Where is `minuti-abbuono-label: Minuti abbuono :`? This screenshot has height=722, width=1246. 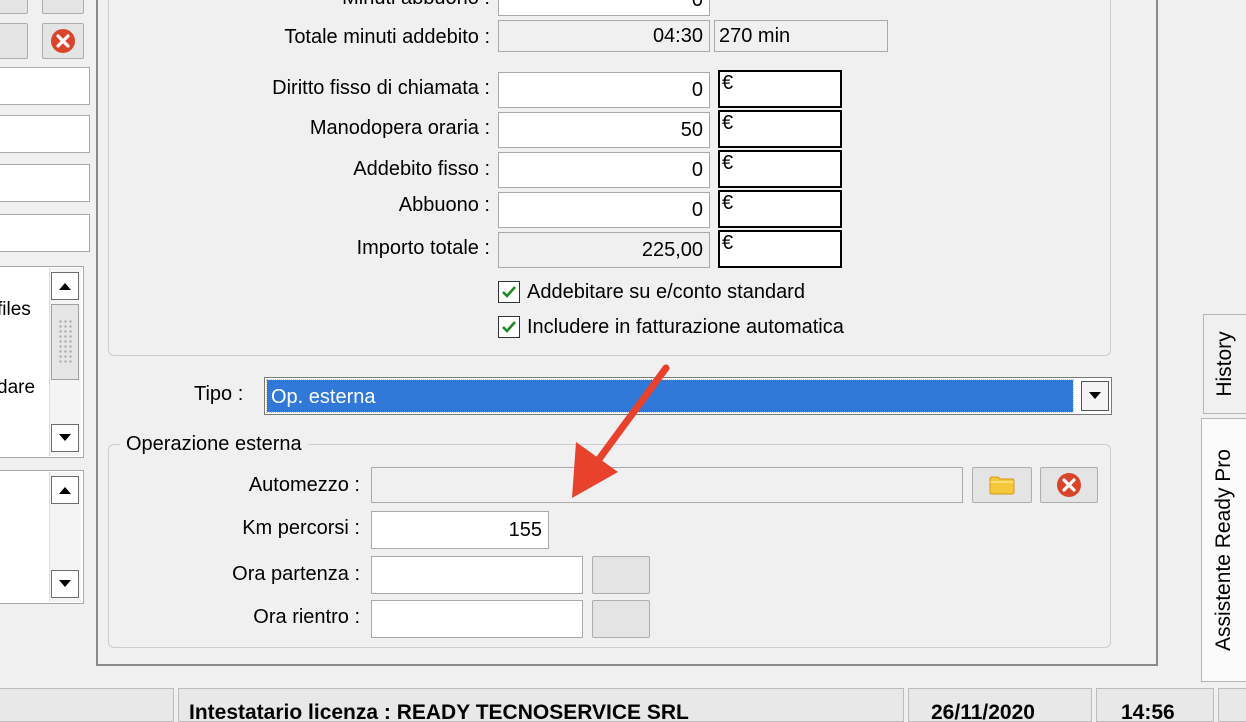
minuti-abbuono-label: Minuti abbuono : is located at coordinates (416, 6).